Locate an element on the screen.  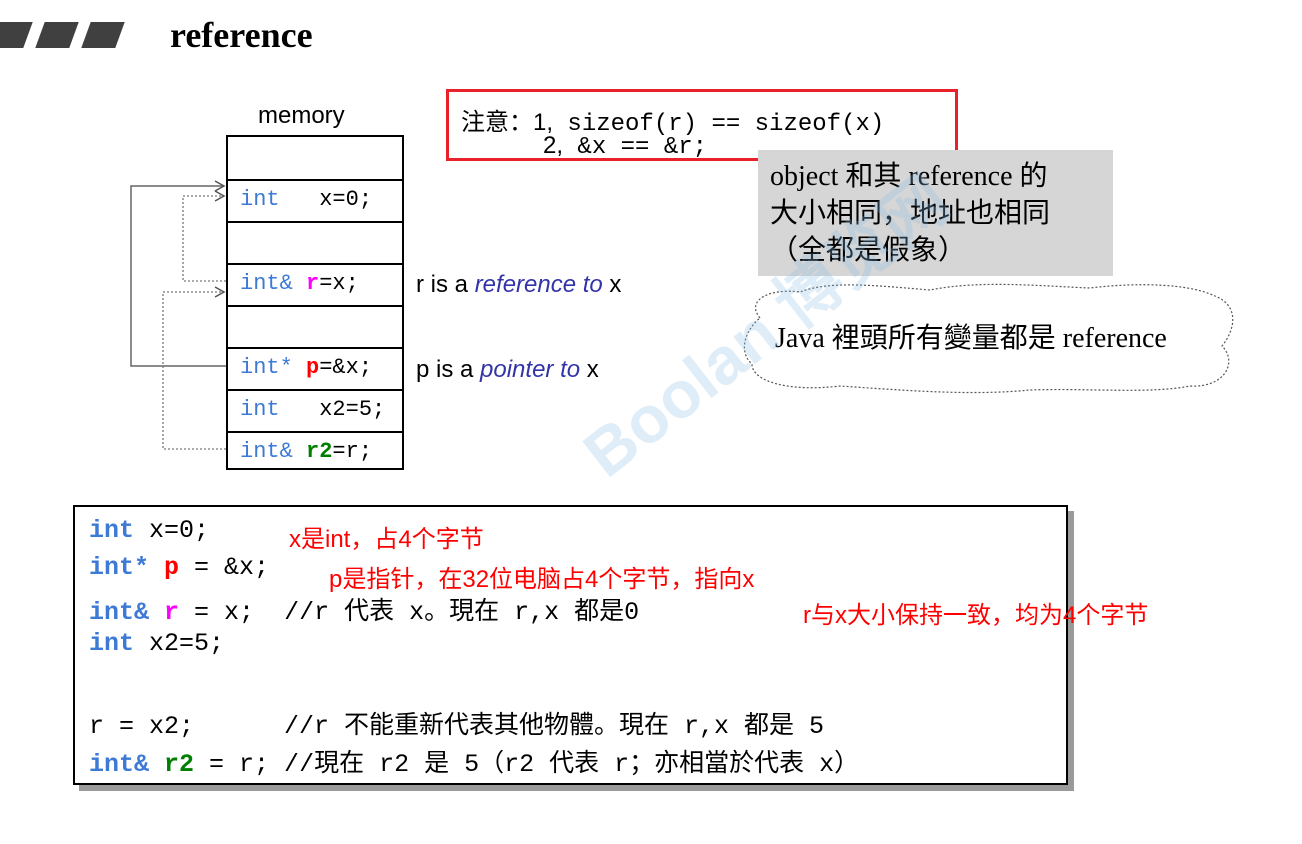
reference-arrow-r is located at coordinates (204, 236).